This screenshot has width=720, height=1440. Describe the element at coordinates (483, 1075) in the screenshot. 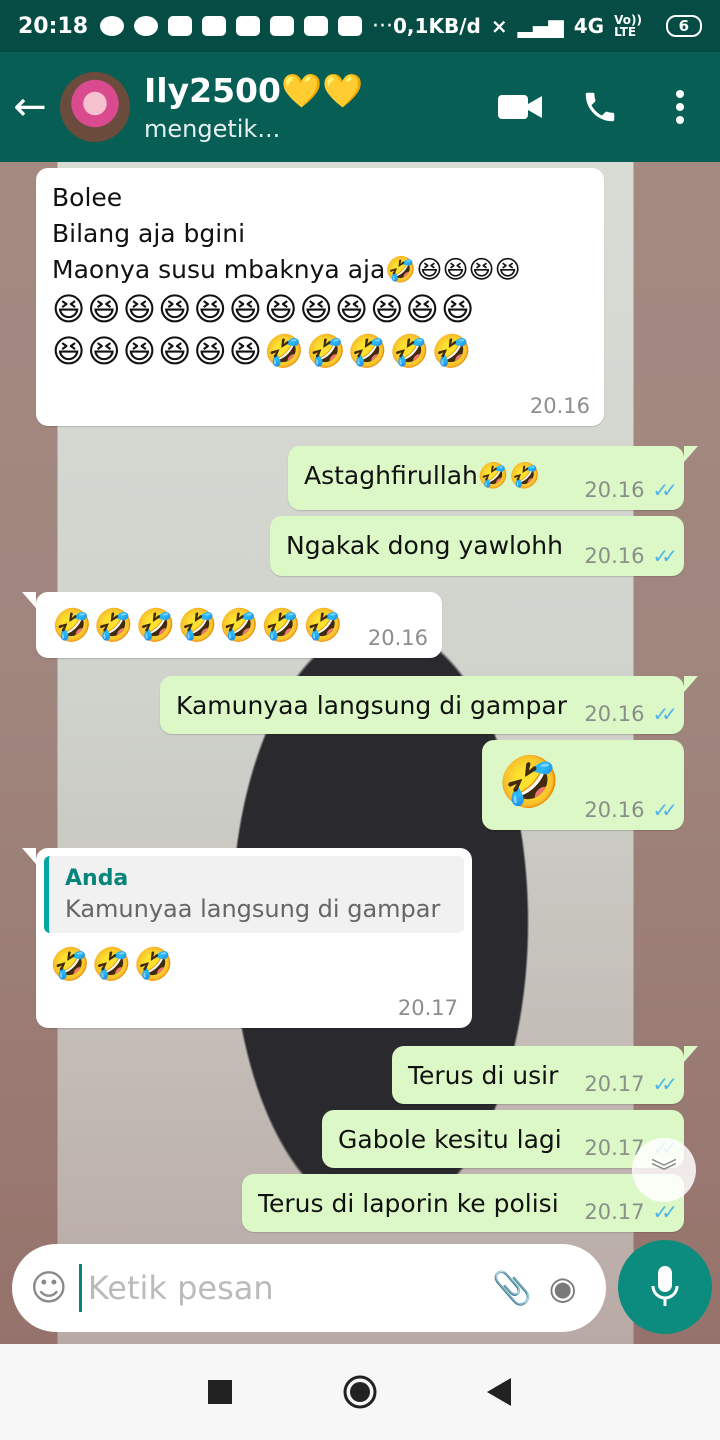

I see `message-text: Terus di usir` at that location.